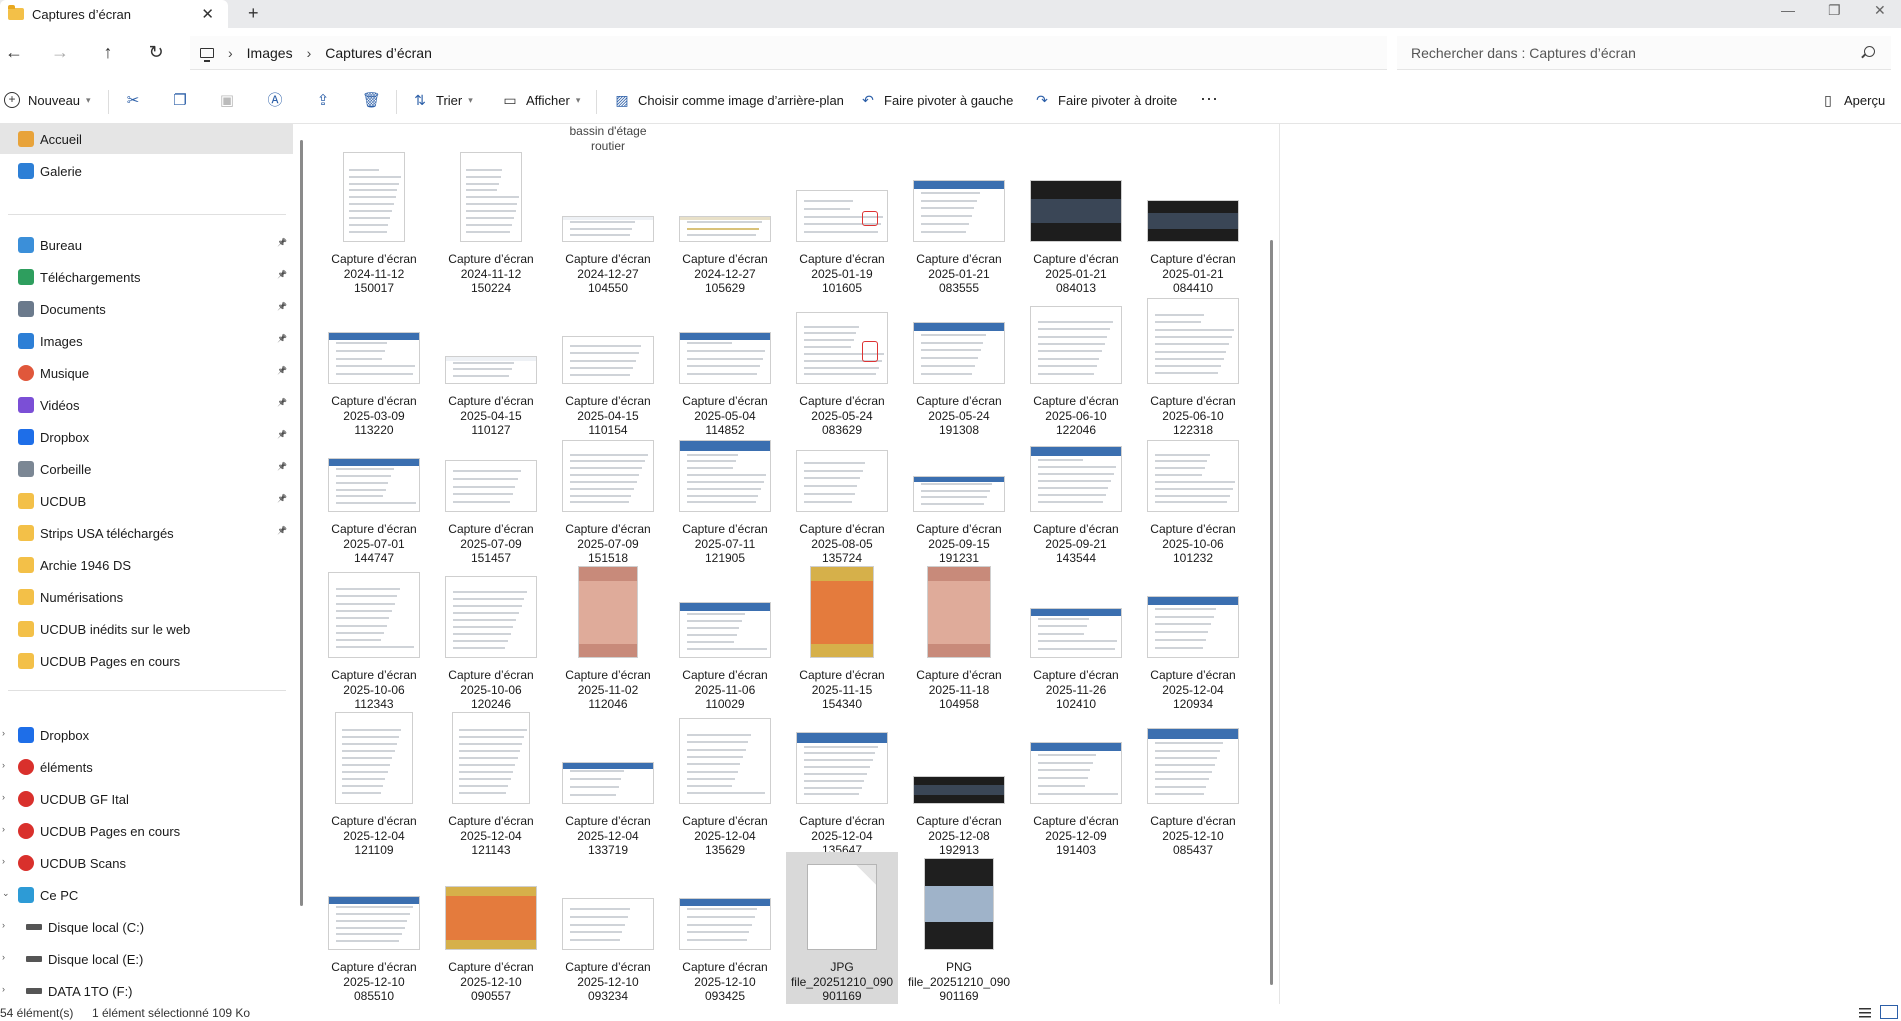 This screenshot has width=1901, height=1021. I want to click on file-tile: Capture d’écran 2025-01-19 101605, so click(842, 221).